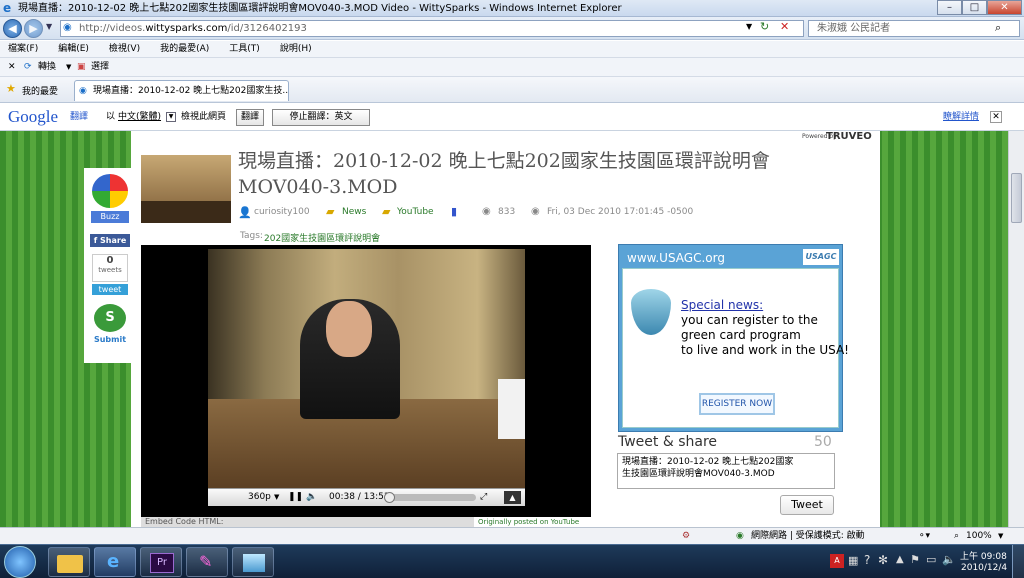 This screenshot has height=578, width=1024. Describe the element at coordinates (318, 187) in the screenshot. I see `video-title-line2: MOV040-3.MOD` at that location.